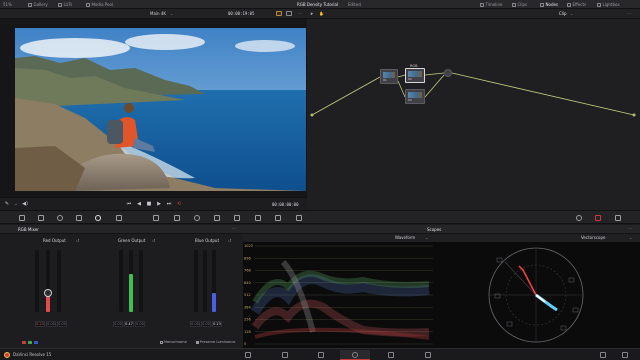 The height and width of the screenshot is (360, 640). What do you see at coordinates (279, 13) in the screenshot?
I see `clip-color-icon` at bounding box center [279, 13].